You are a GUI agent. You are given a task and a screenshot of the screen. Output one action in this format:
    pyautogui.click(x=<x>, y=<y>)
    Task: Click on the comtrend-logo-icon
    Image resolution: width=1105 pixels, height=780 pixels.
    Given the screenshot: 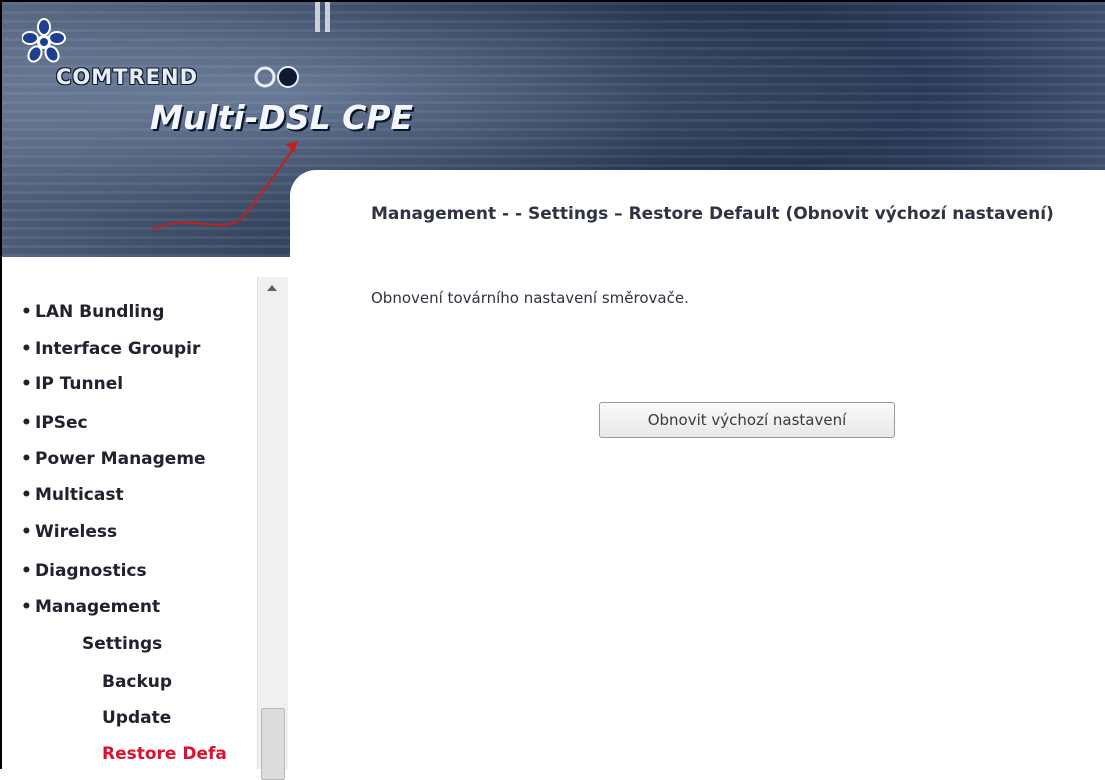 What is the action you would take?
    pyautogui.click(x=44, y=40)
    